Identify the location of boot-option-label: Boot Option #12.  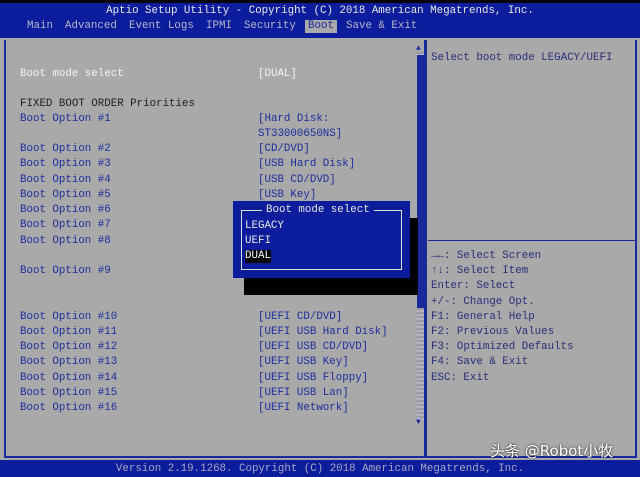
(68, 347).